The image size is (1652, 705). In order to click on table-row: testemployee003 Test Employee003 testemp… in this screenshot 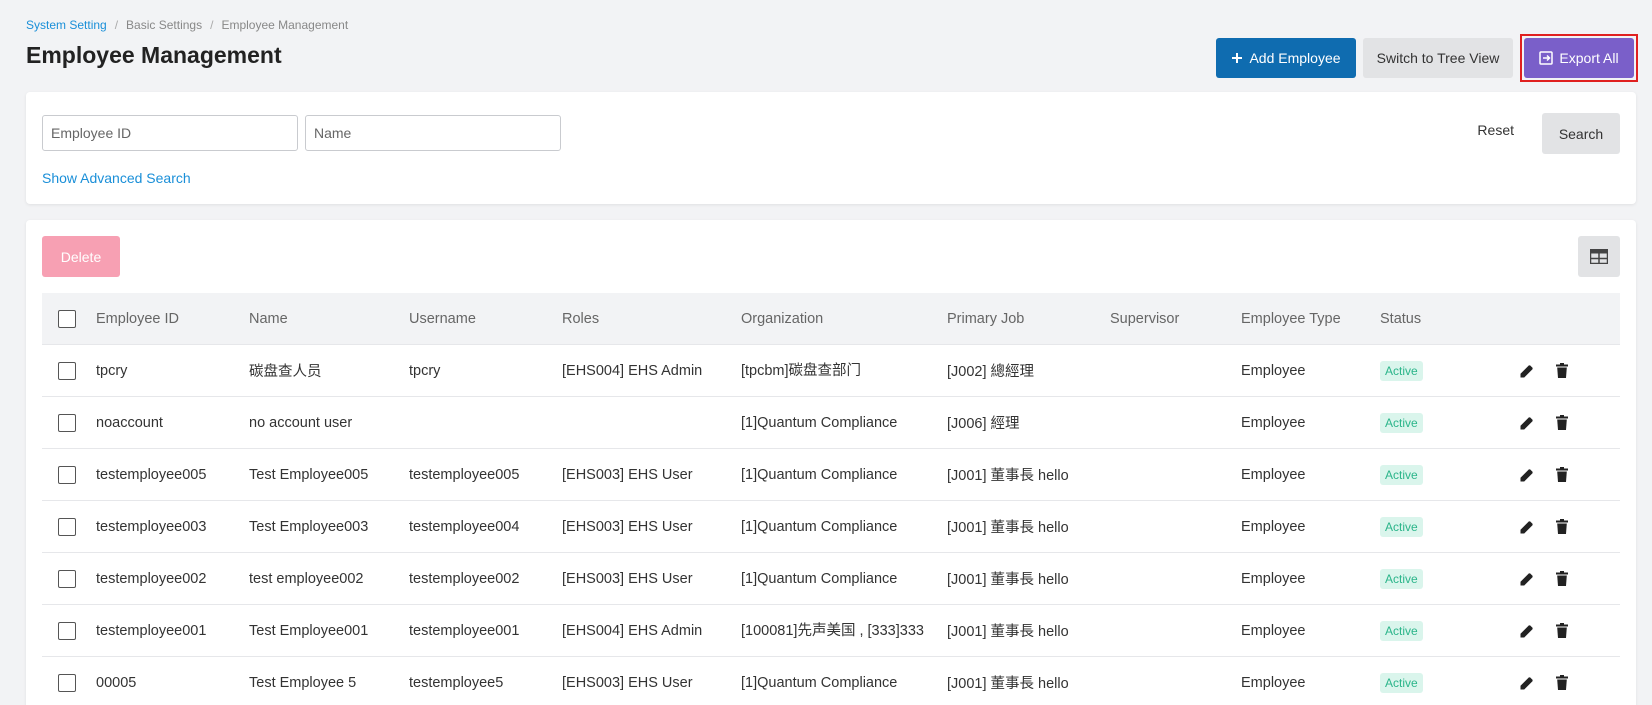, I will do `click(831, 527)`.